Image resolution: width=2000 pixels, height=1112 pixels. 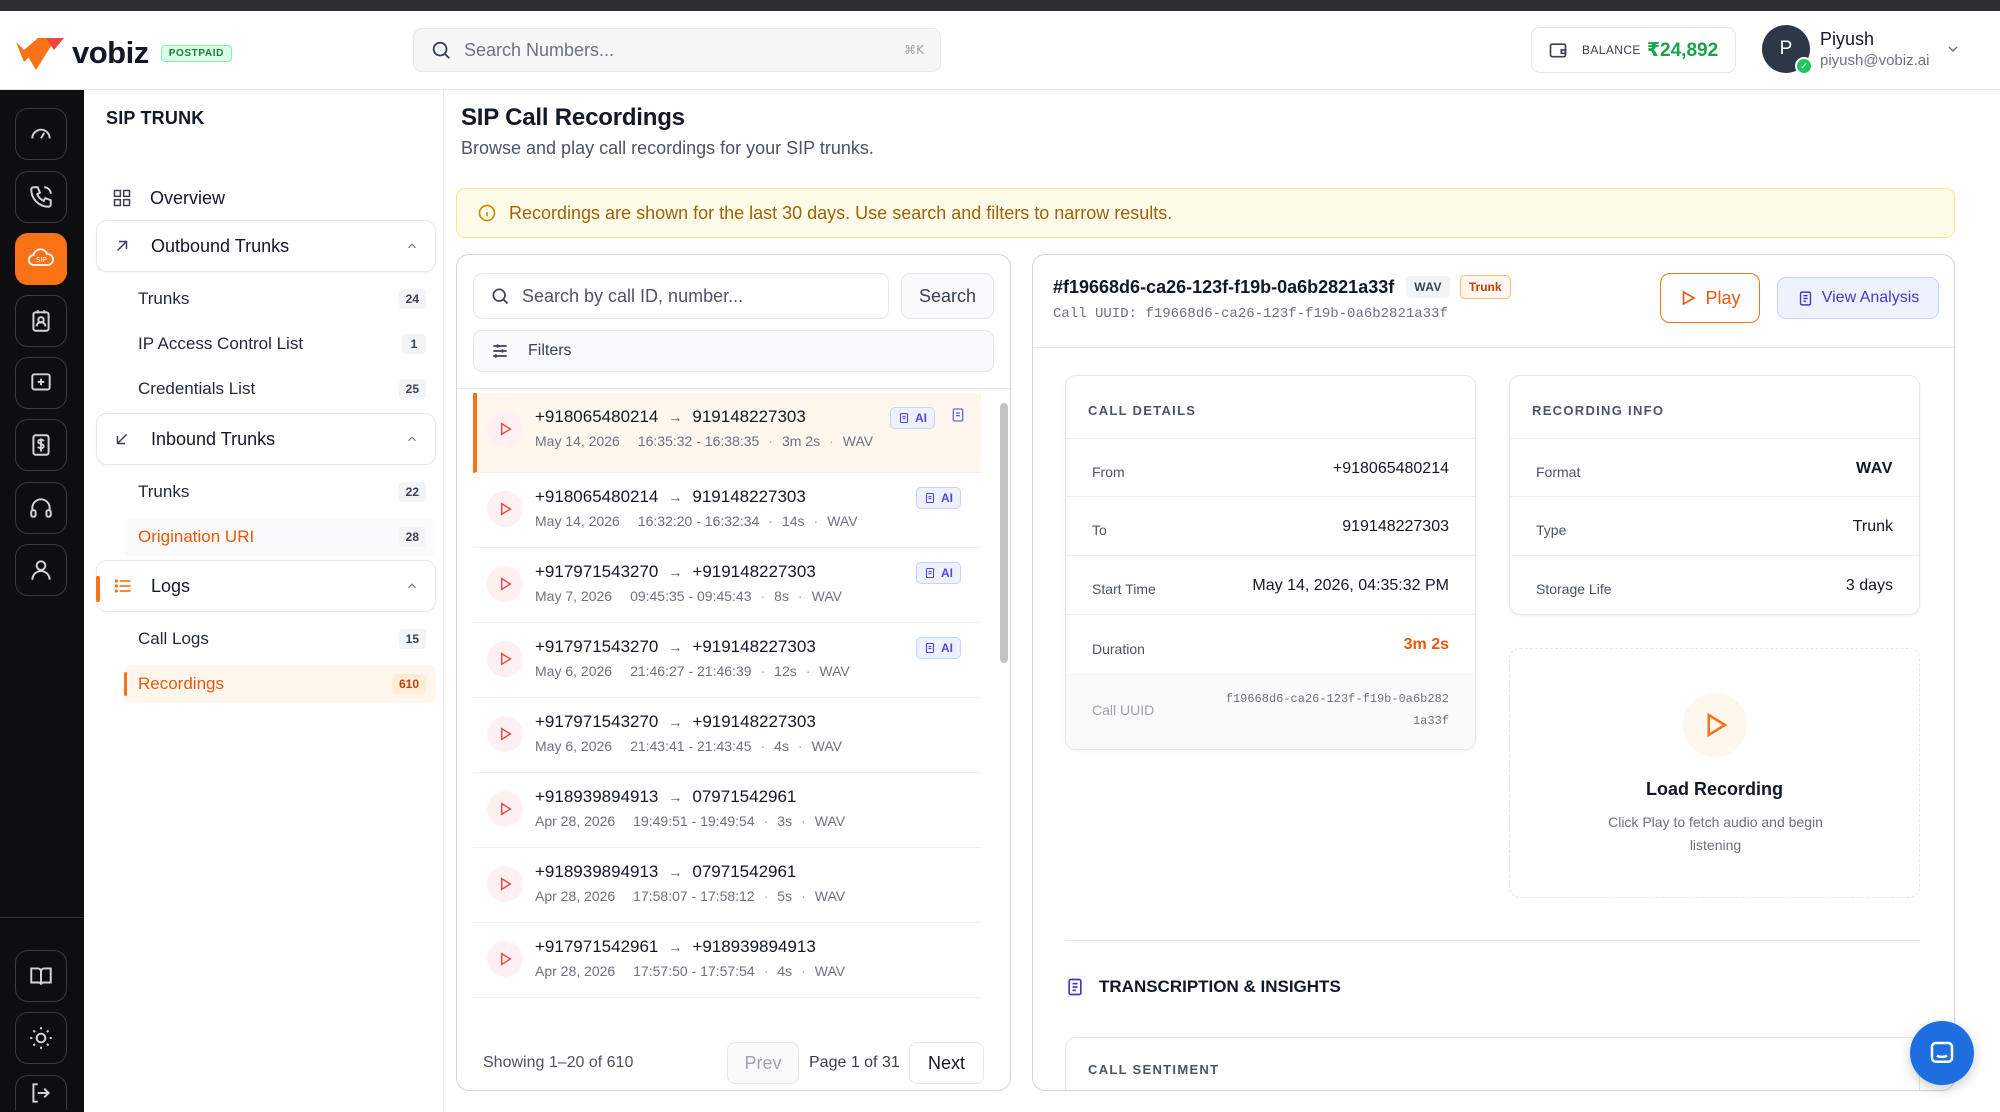 I want to click on sip-cloud-icon: SIP, so click(x=40, y=257).